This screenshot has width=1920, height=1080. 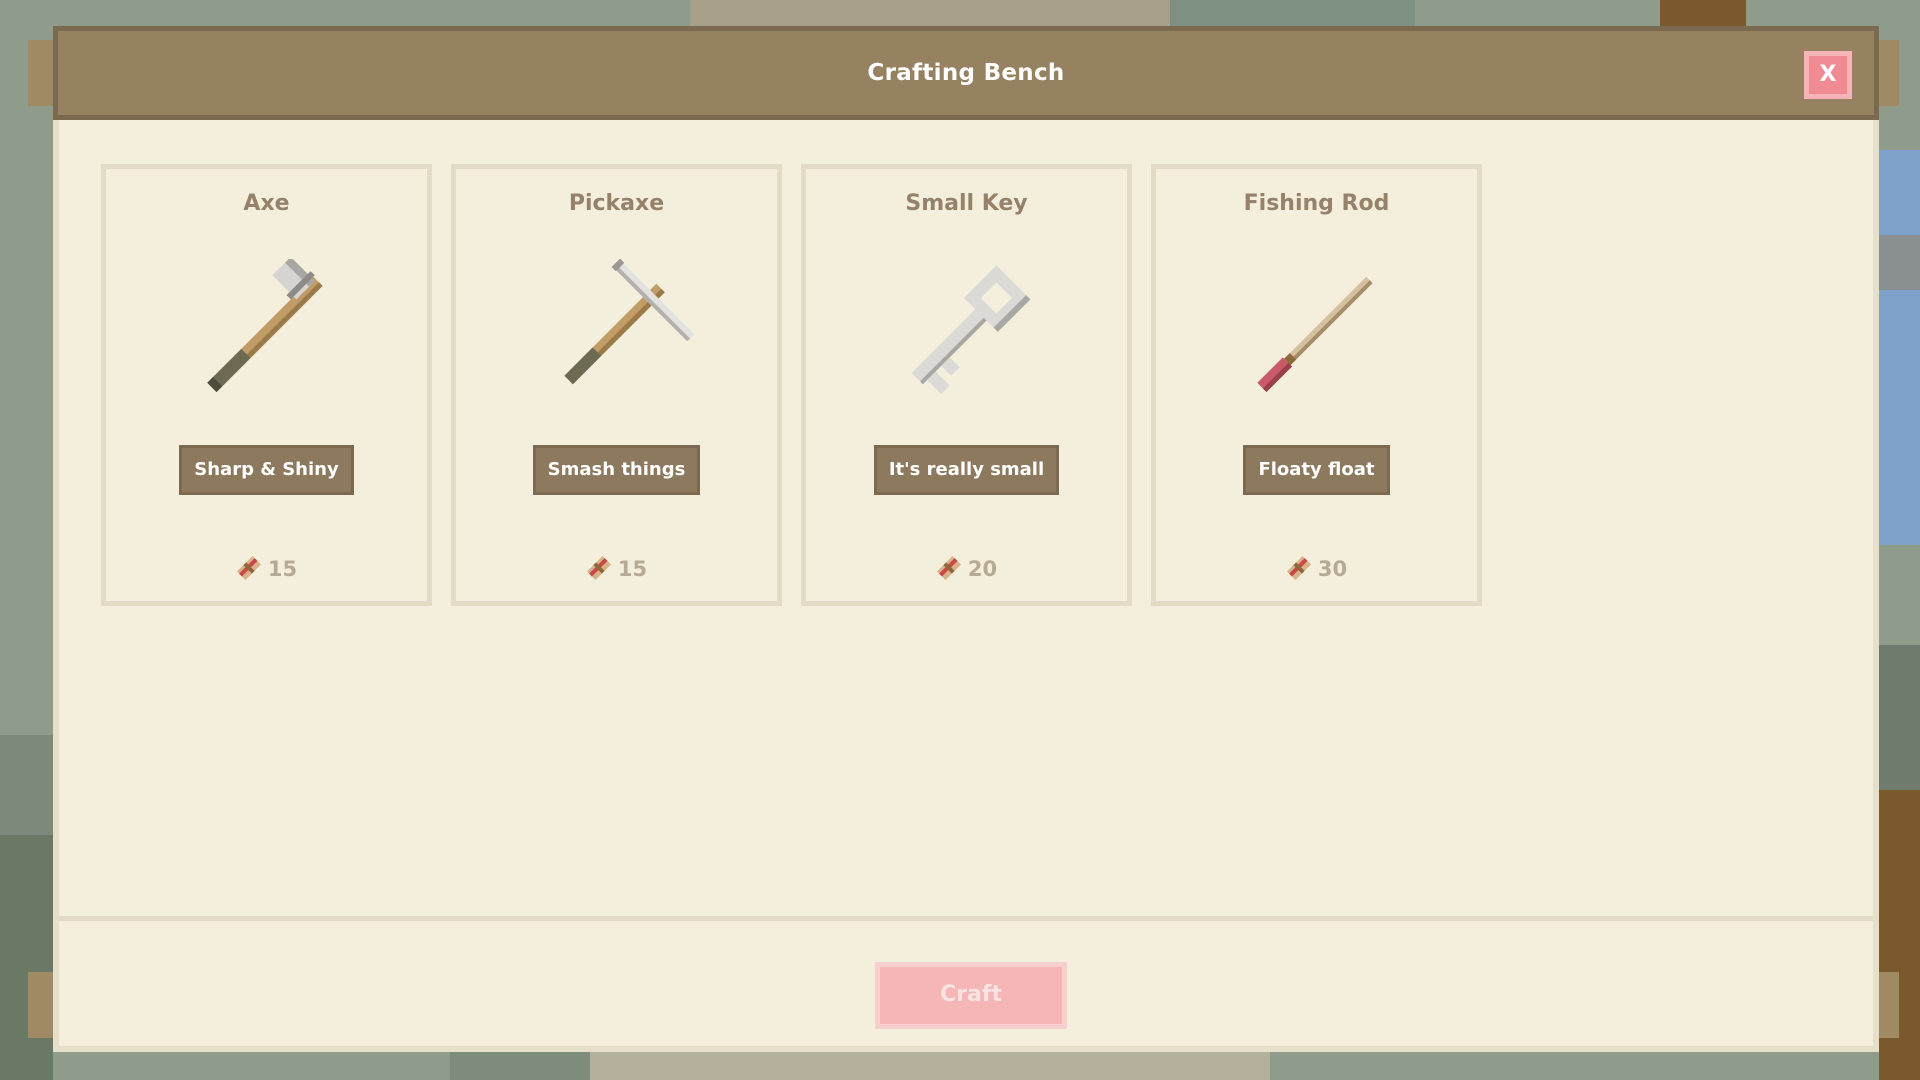 I want to click on cost-value: 30, so click(x=1332, y=569).